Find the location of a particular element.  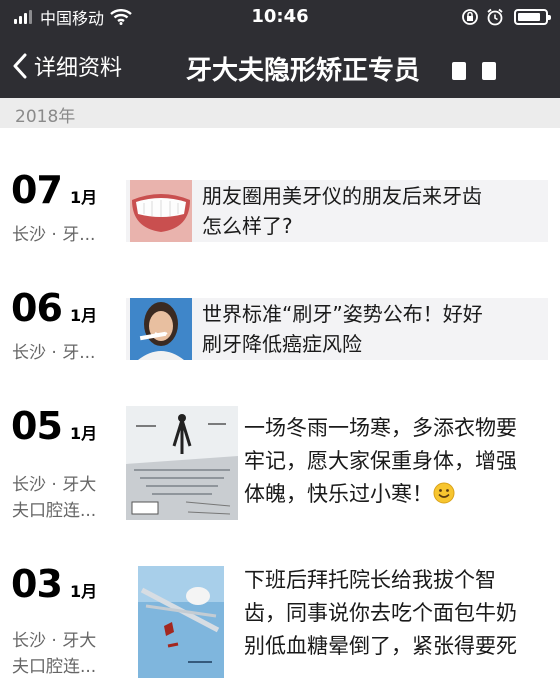

back-label: 详细资料 is located at coordinates (78, 68).